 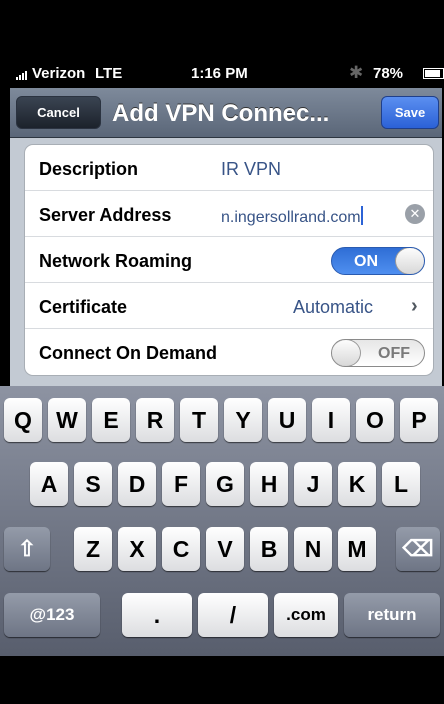 I want to click on save-button: Save, so click(x=410, y=112).